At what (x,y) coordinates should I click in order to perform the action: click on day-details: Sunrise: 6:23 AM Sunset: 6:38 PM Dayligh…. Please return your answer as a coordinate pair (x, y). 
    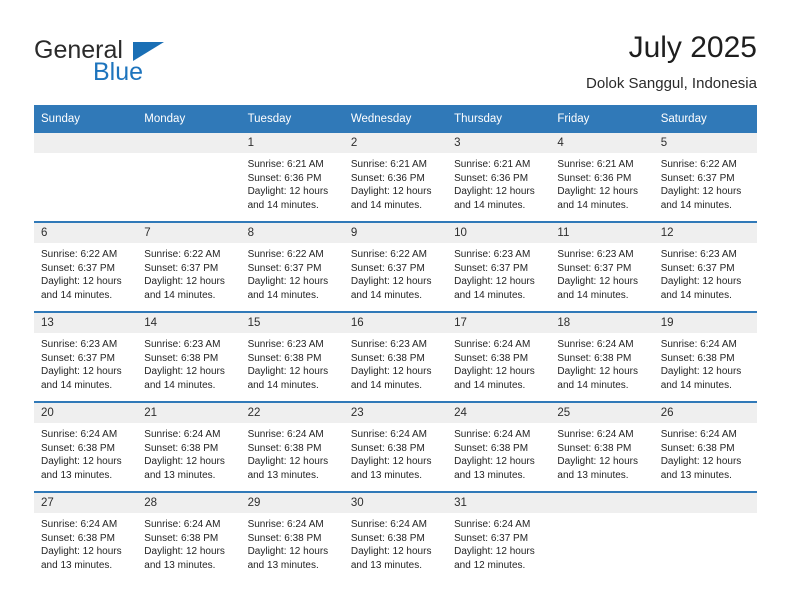
    Looking at the image, I should click on (188, 362).